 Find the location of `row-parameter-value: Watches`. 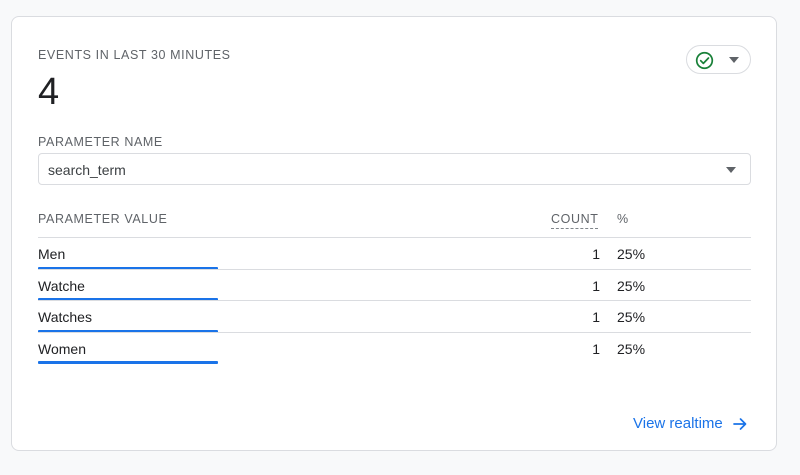

row-parameter-value: Watches is located at coordinates (65, 317).